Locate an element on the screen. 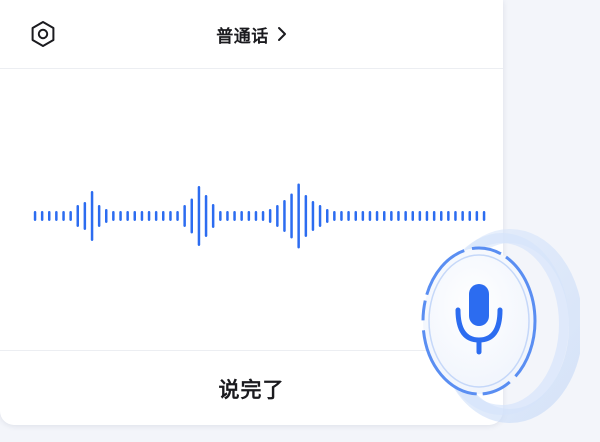 The height and width of the screenshot is (442, 600). mic-button is located at coordinates (479, 321).